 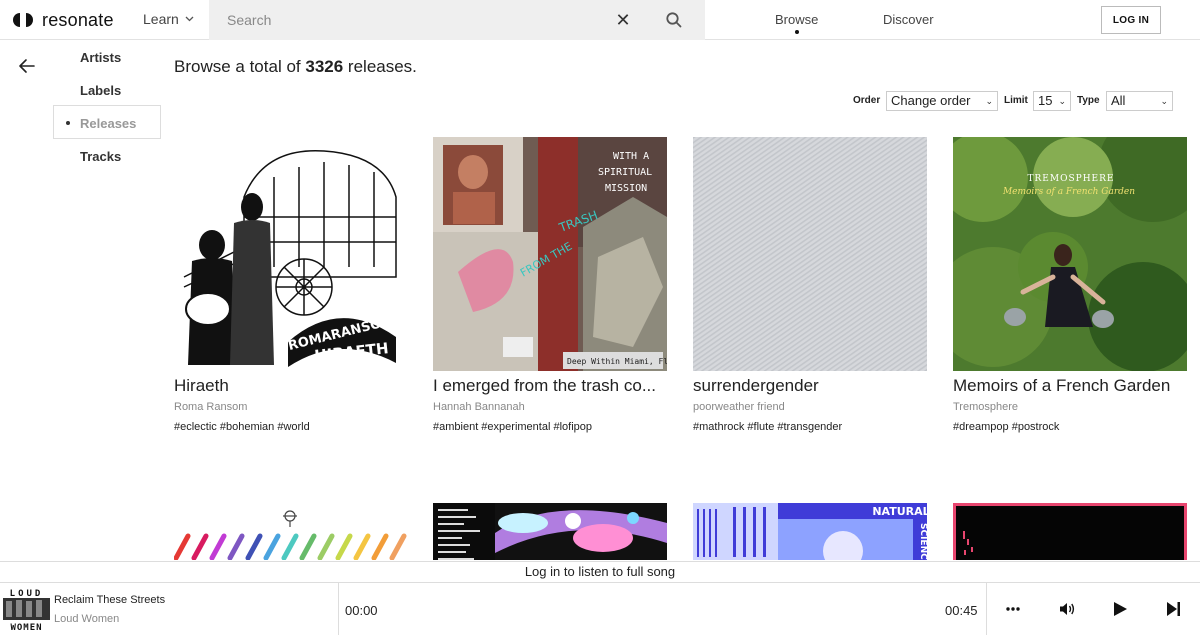 What do you see at coordinates (479, 407) in the screenshot?
I see `release-artist: Hannah Bannanah` at bounding box center [479, 407].